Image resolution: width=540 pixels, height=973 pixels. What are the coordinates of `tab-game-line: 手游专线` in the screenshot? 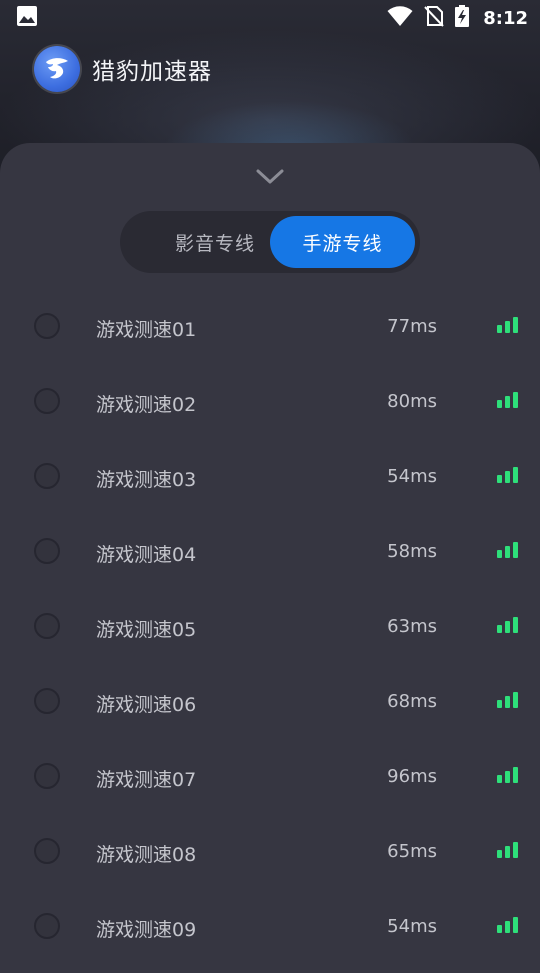 It's located at (342, 242).